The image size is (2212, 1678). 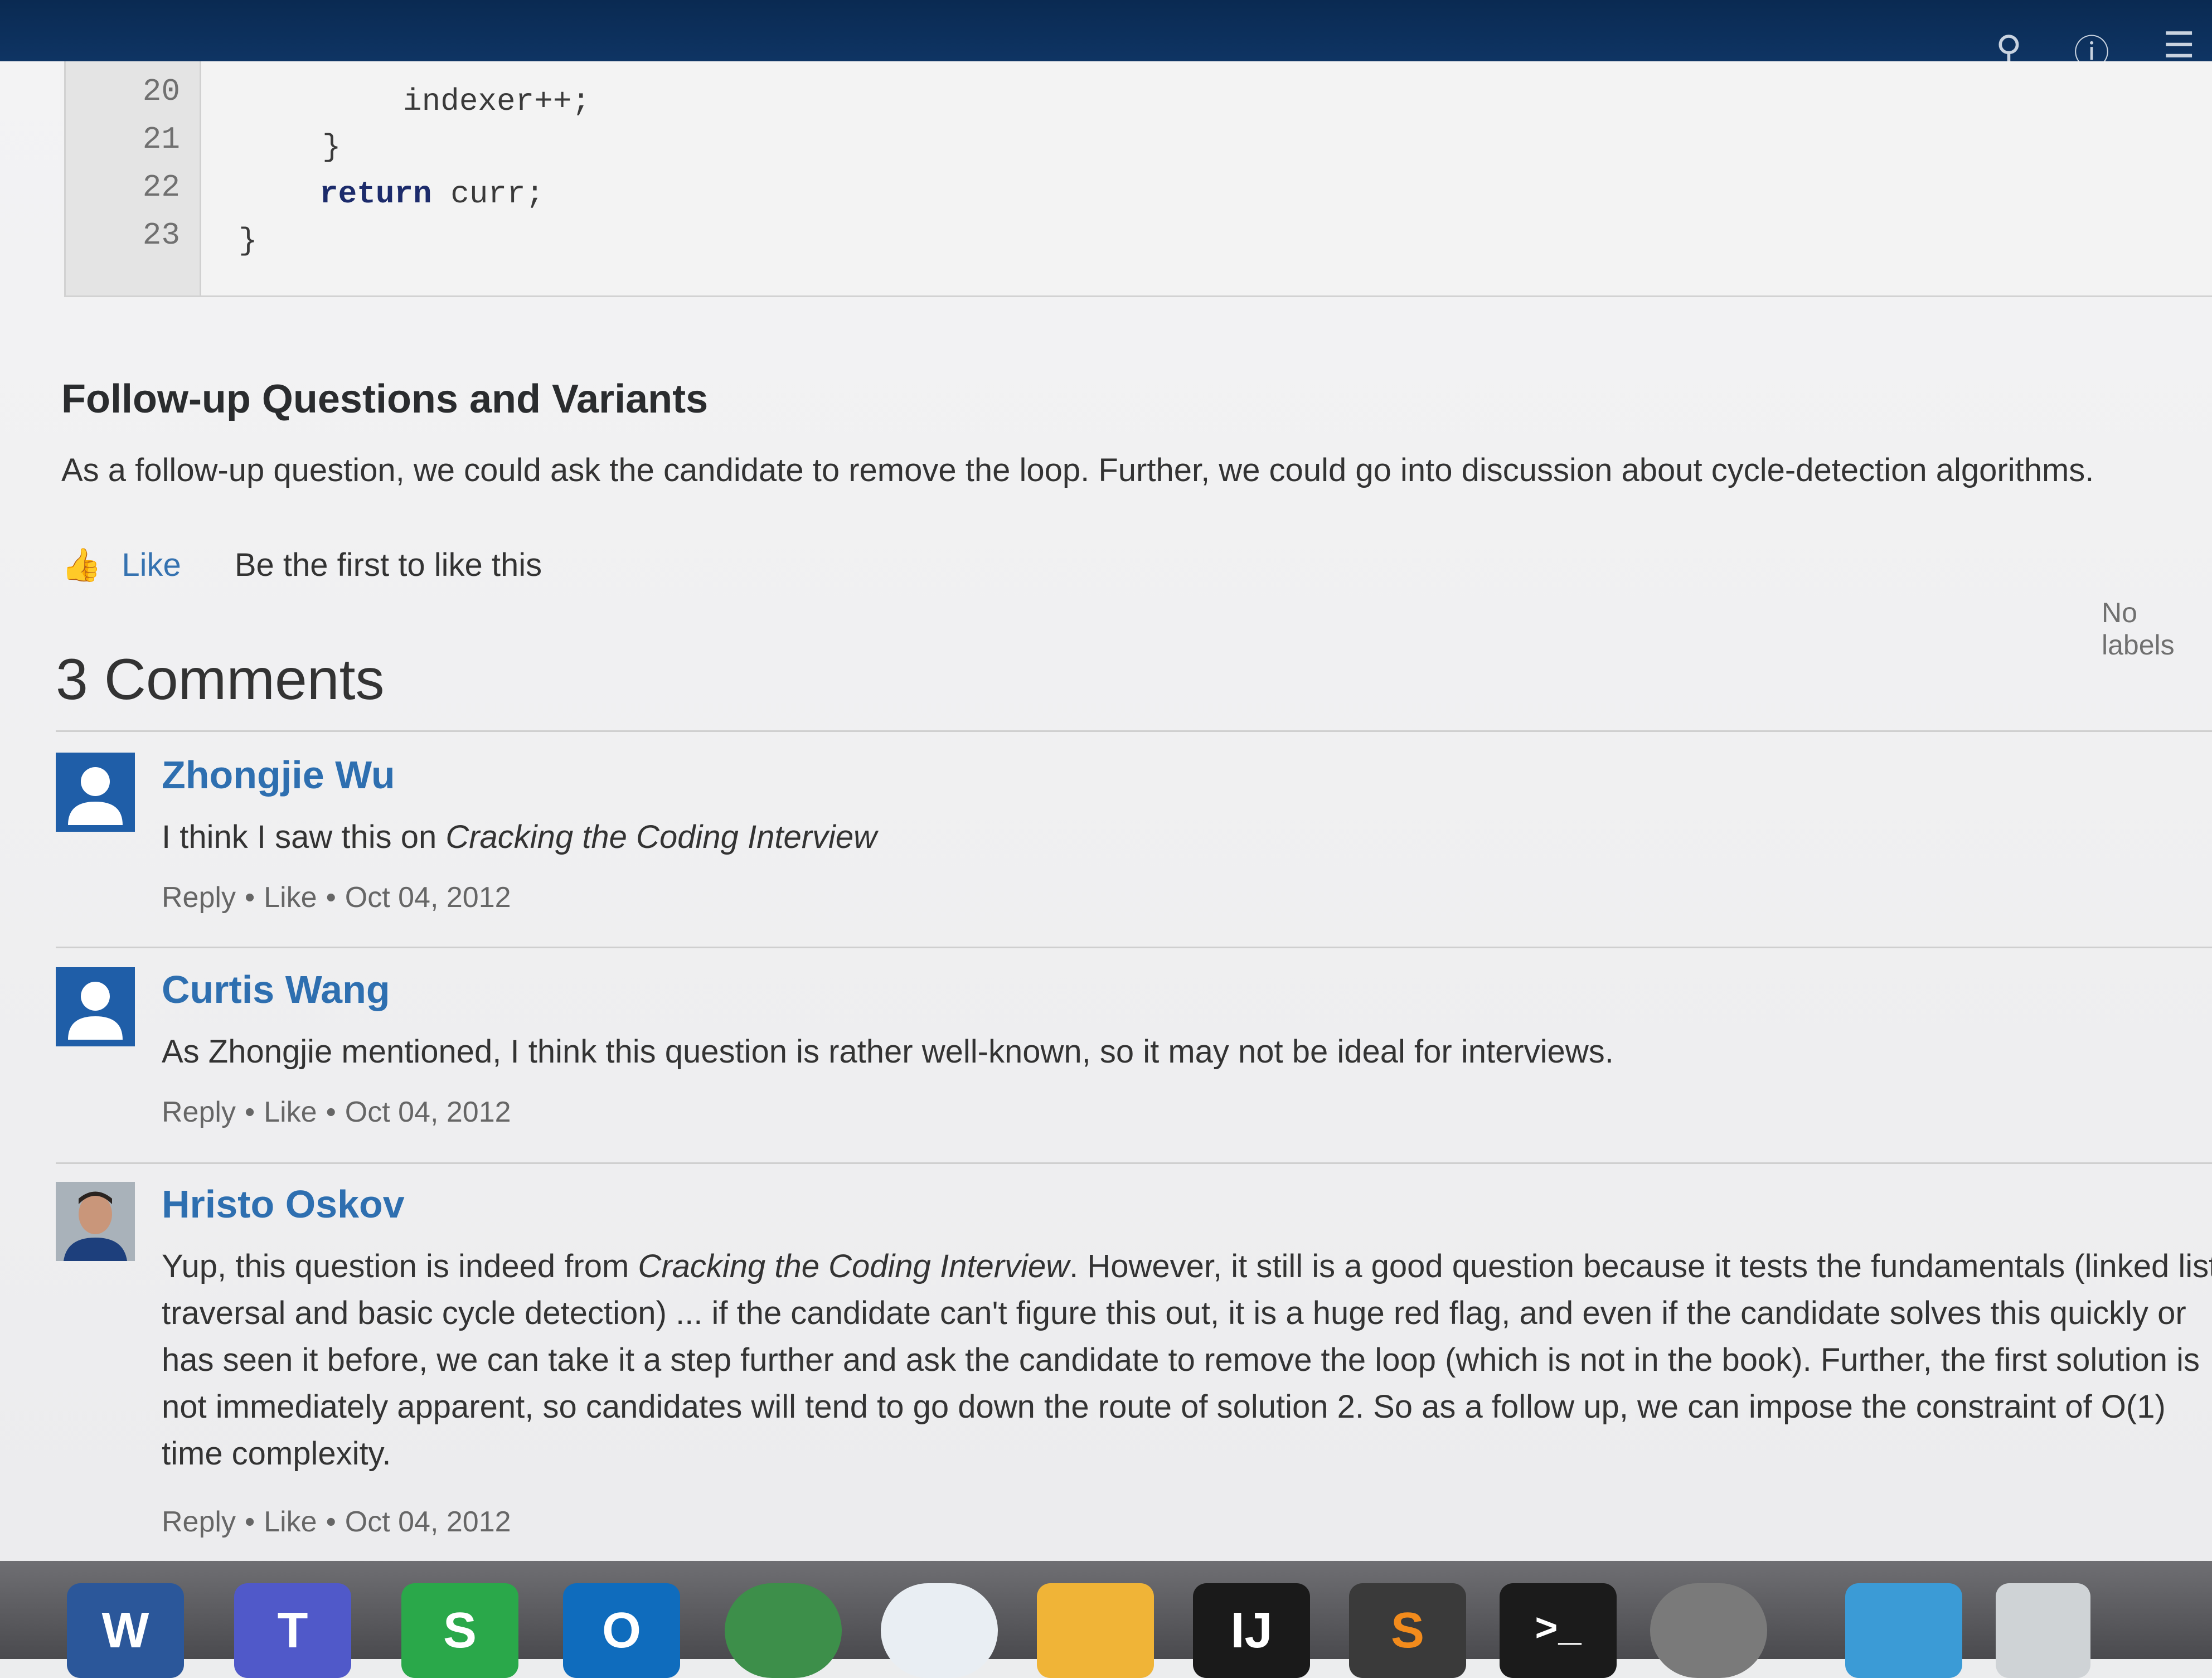 I want to click on comment-author: Zhongjie Wu, so click(x=278, y=775).